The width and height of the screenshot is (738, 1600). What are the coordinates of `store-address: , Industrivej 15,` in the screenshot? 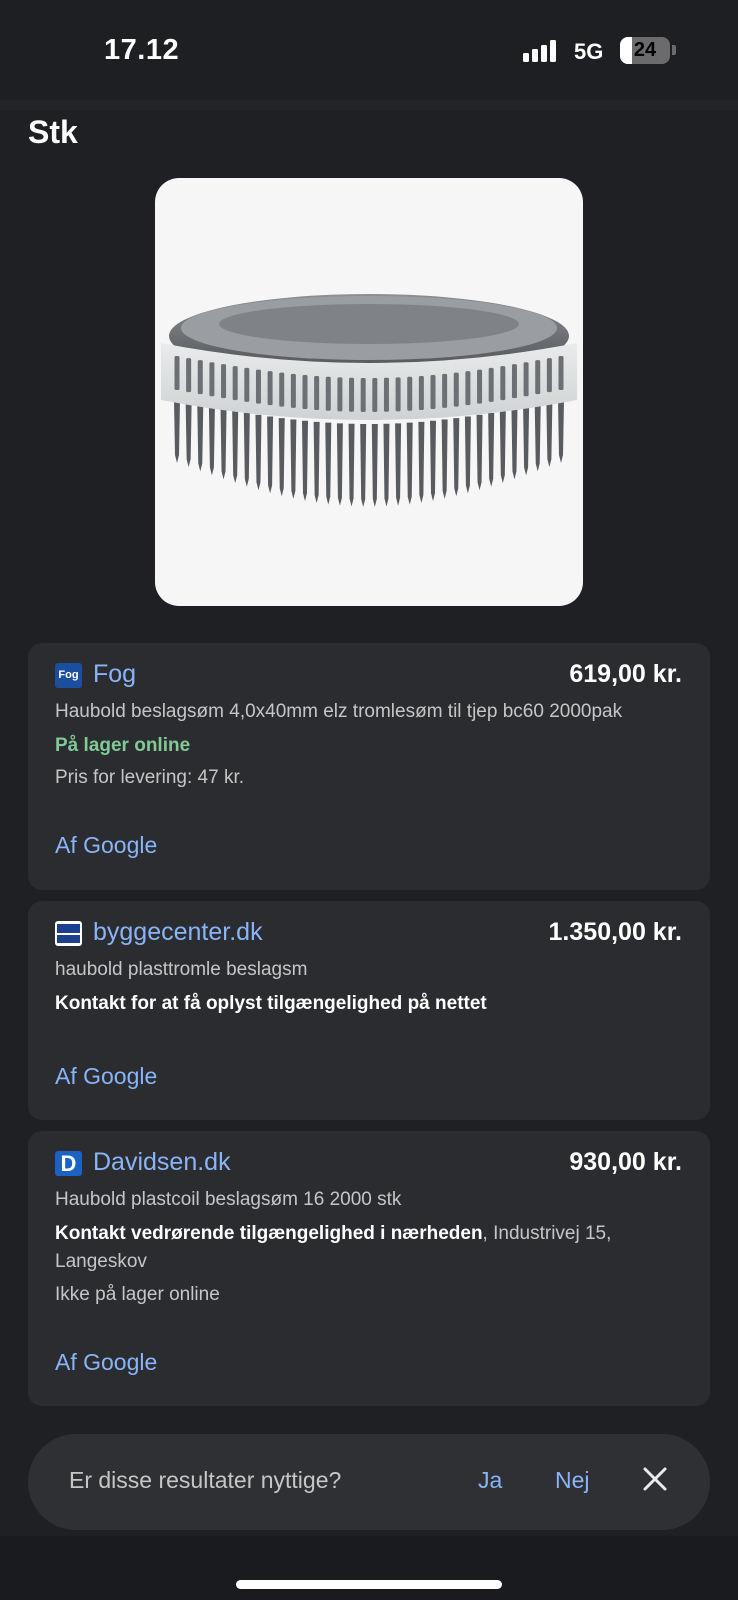 It's located at (547, 1233).